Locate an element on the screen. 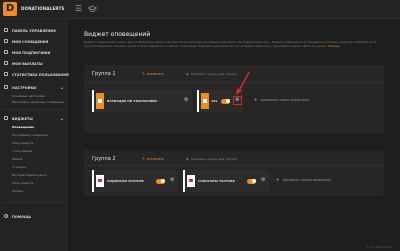 This screenshot has width=400, height=251. top-bar: D DONATIONALERTS ☰ is located at coordinates (200, 9).